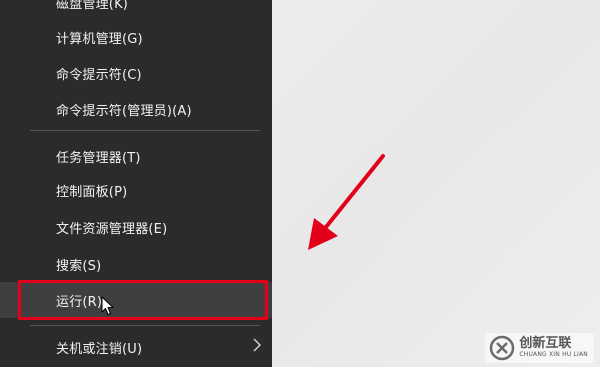 This screenshot has width=600, height=367. Describe the element at coordinates (112, 229) in the screenshot. I see `menu-item-label: 文件资源管理器(E)` at that location.